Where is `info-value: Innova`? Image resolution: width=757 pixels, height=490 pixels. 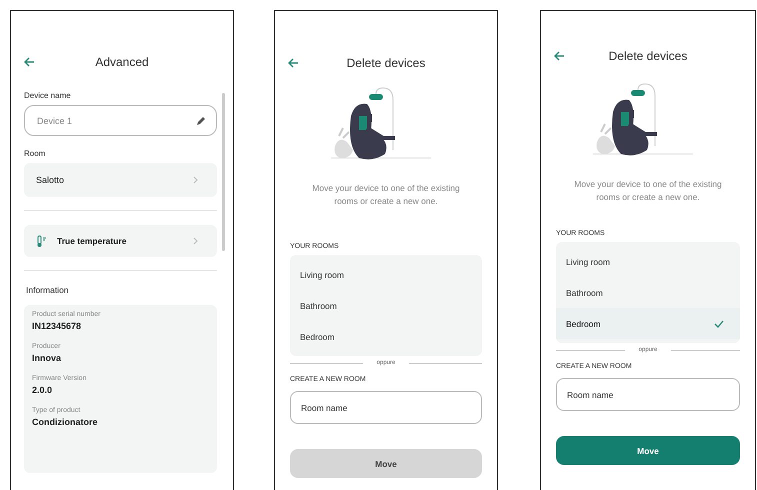
info-value: Innova is located at coordinates (47, 358).